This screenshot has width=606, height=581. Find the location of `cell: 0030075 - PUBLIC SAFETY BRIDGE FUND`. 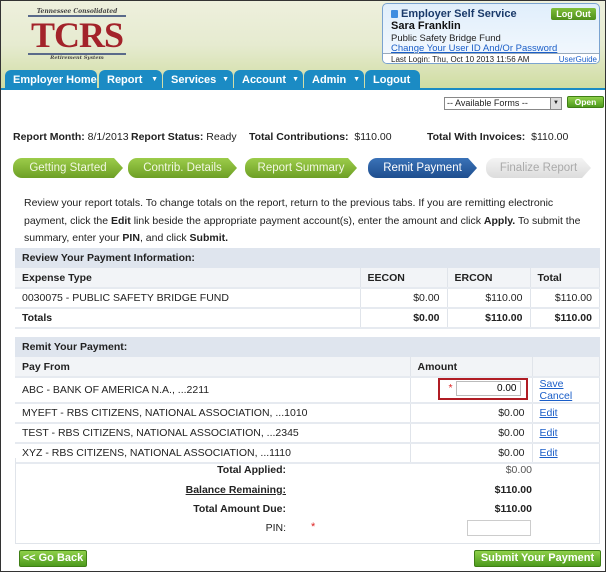

cell: 0030075 - PUBLIC SAFETY BRIDGE FUND is located at coordinates (188, 298).